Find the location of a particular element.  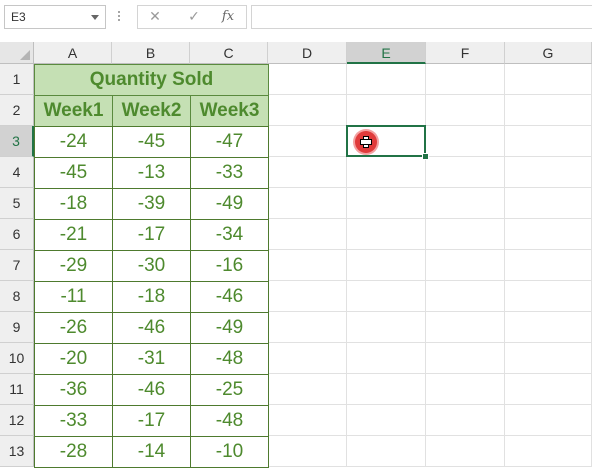

cell-e10 is located at coordinates (386, 358).